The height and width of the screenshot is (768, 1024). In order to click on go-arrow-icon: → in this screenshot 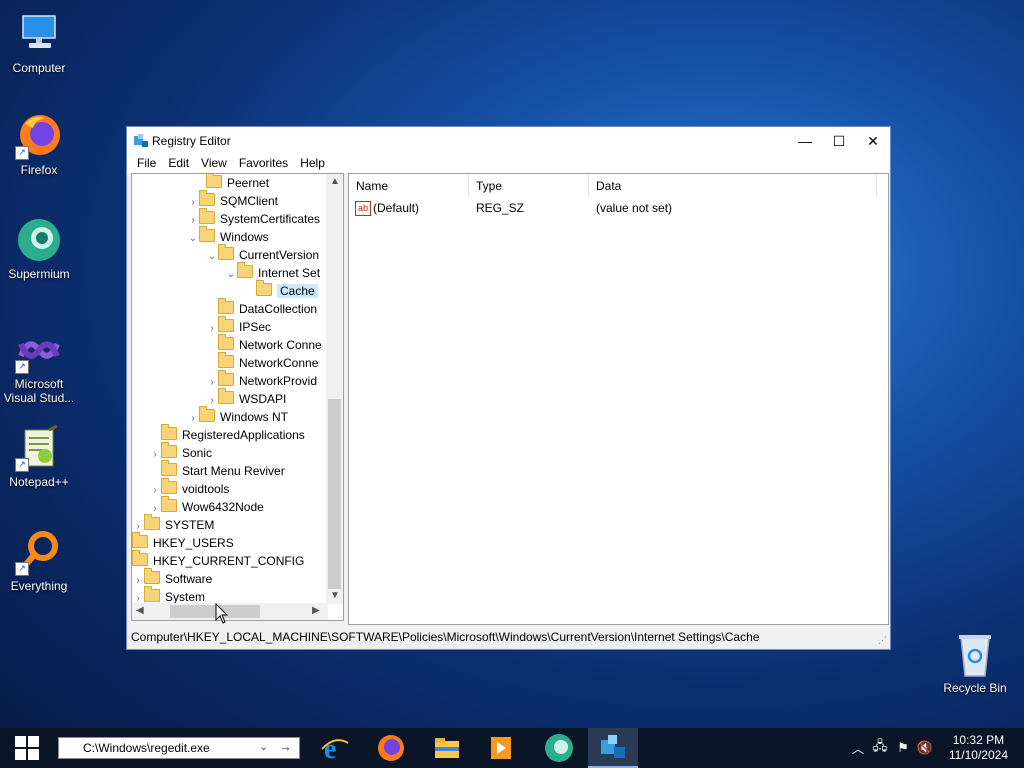, I will do `click(285, 746)`.